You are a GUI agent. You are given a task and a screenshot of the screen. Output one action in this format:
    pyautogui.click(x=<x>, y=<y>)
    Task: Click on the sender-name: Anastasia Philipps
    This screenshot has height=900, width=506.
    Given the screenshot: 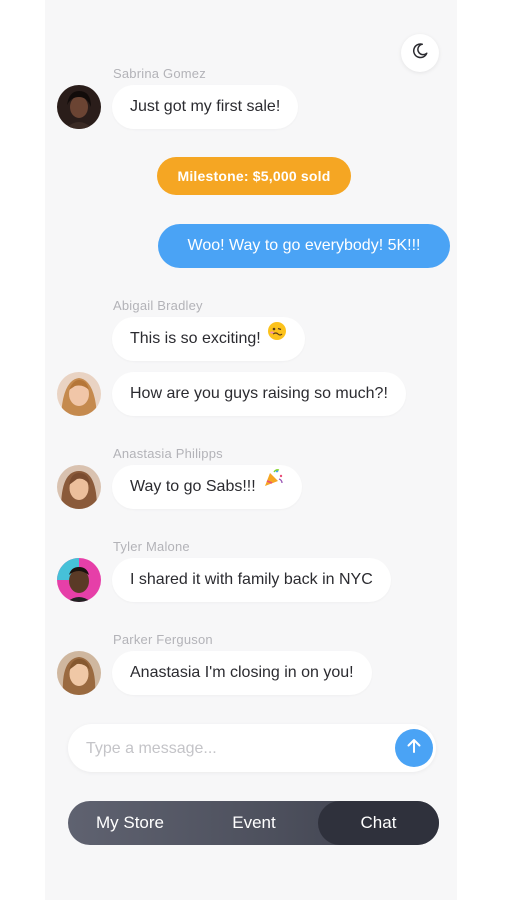 What is the action you would take?
    pyautogui.click(x=168, y=453)
    